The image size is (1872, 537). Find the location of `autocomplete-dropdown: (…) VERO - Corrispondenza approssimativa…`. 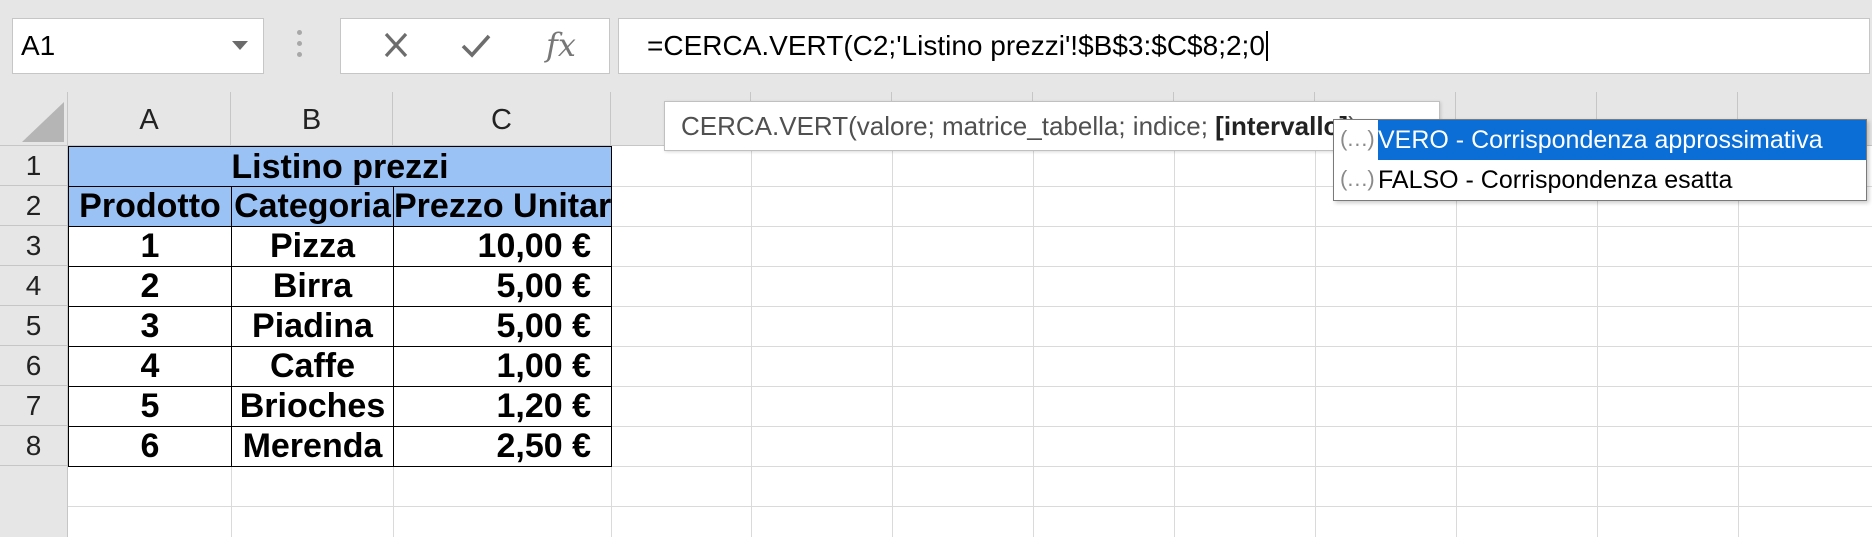

autocomplete-dropdown: (…) VERO - Corrispondenza approssimativa… is located at coordinates (1600, 160).